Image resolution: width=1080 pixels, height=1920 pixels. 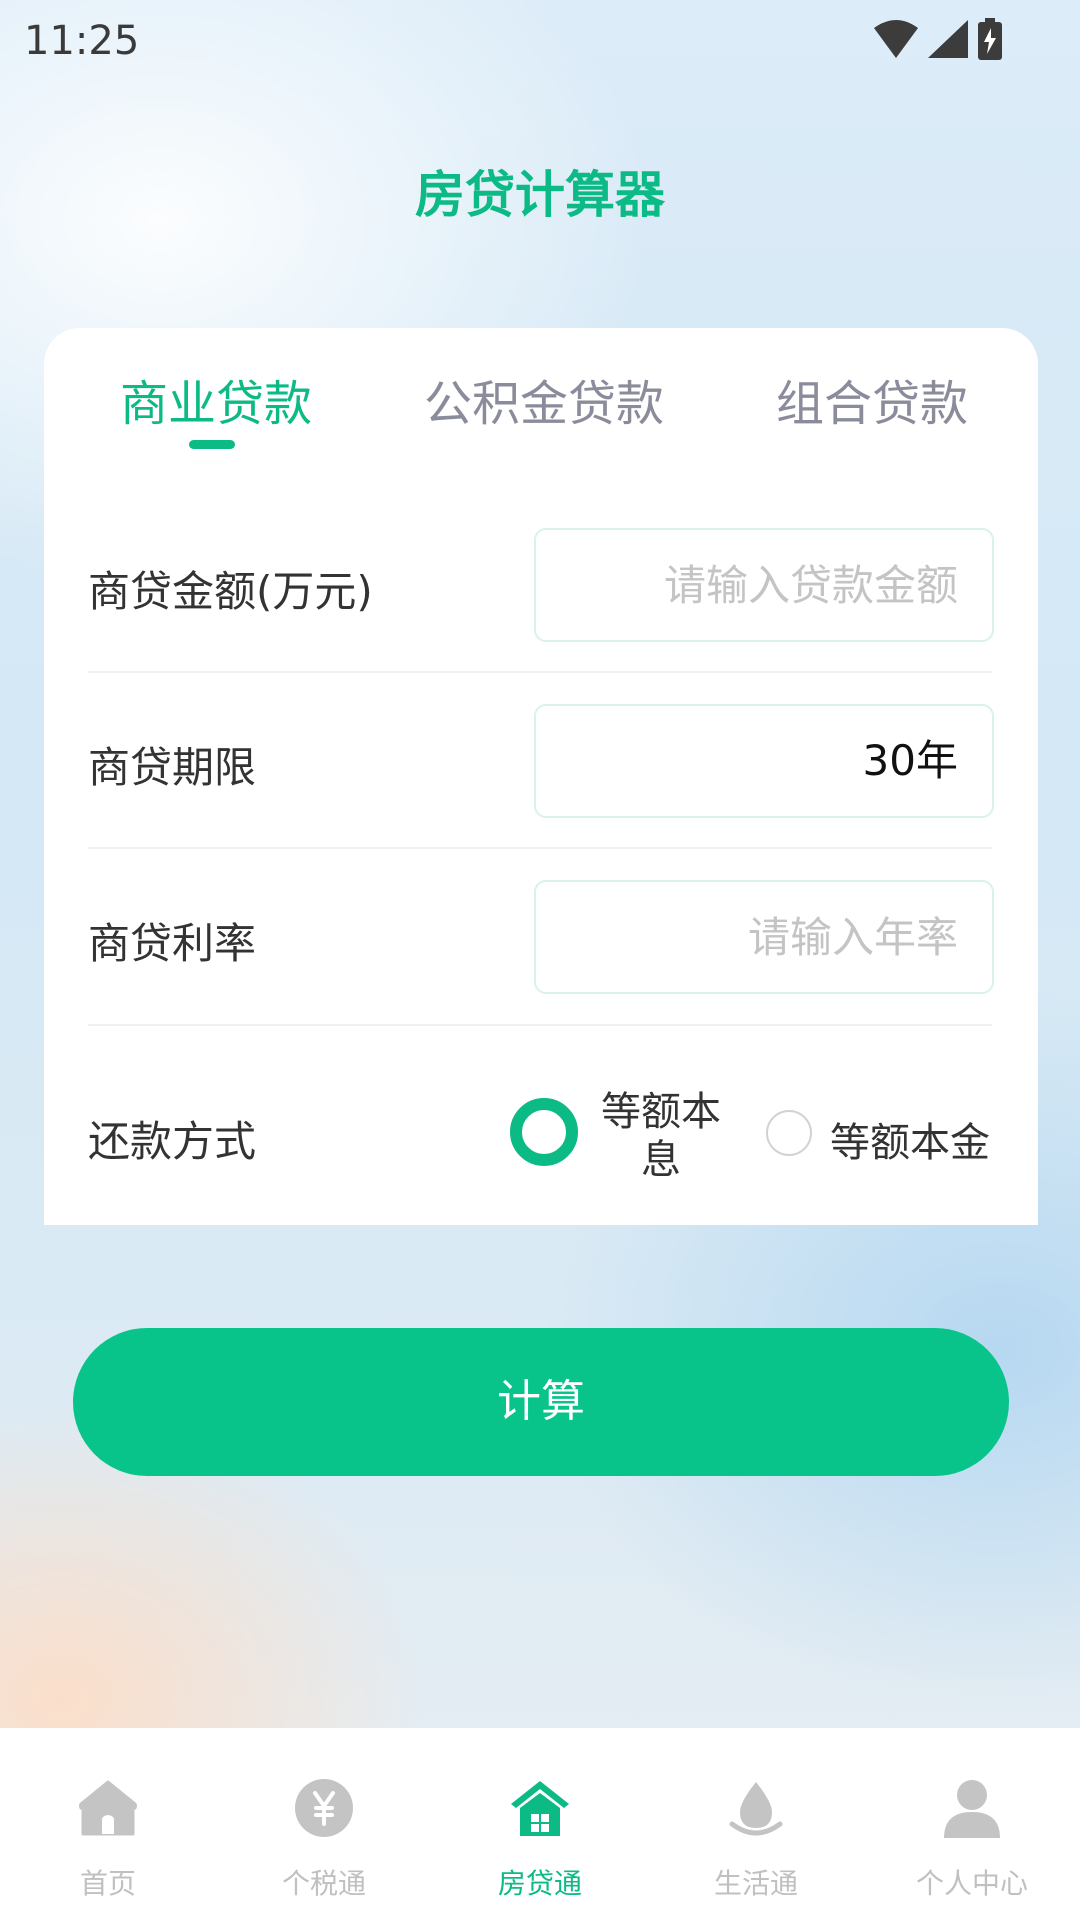 I want to click on nav-item-mortgage: 房贷通, so click(x=540, y=1824).